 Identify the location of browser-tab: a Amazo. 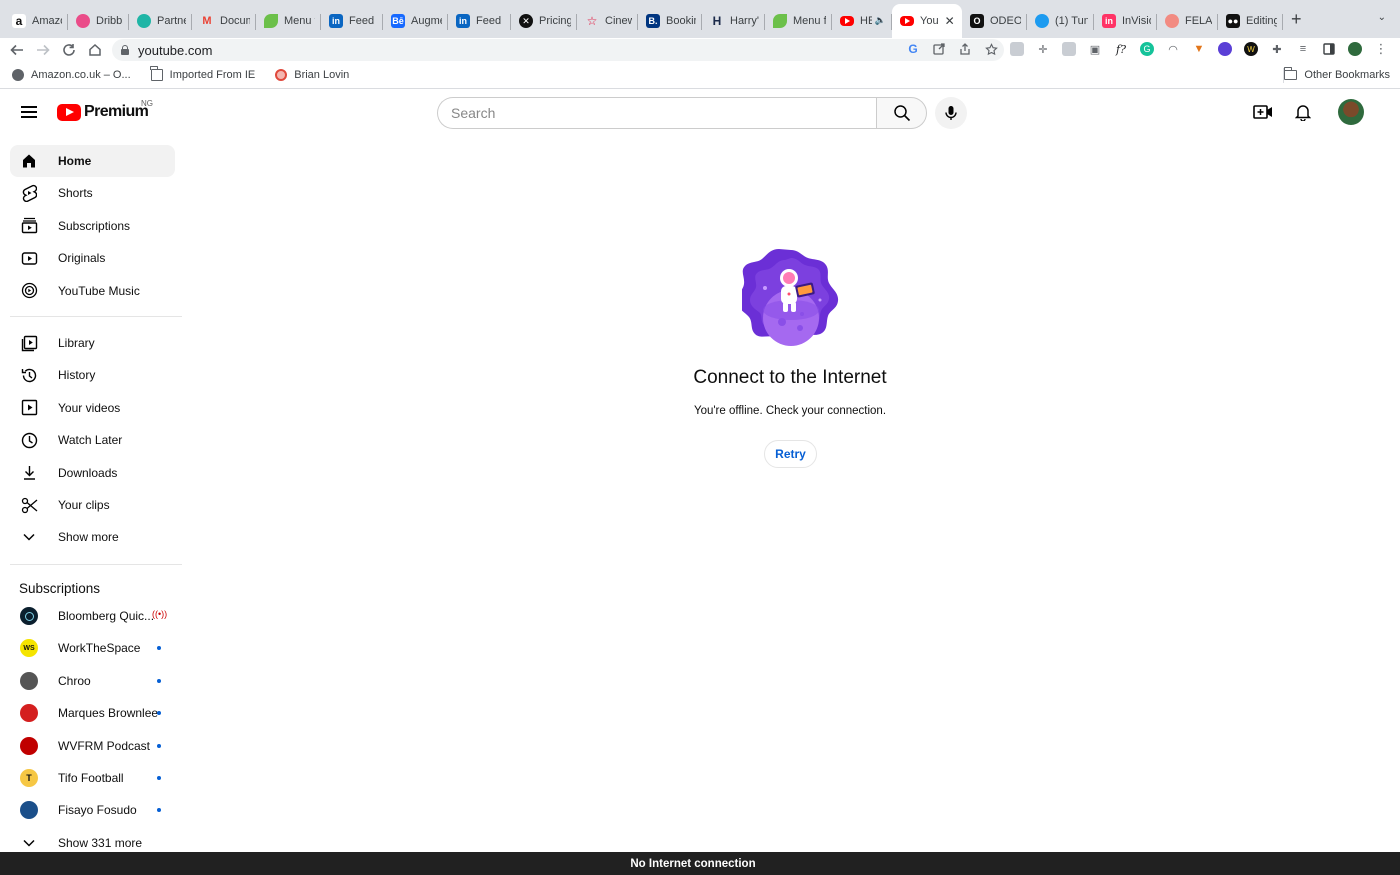
(36, 21).